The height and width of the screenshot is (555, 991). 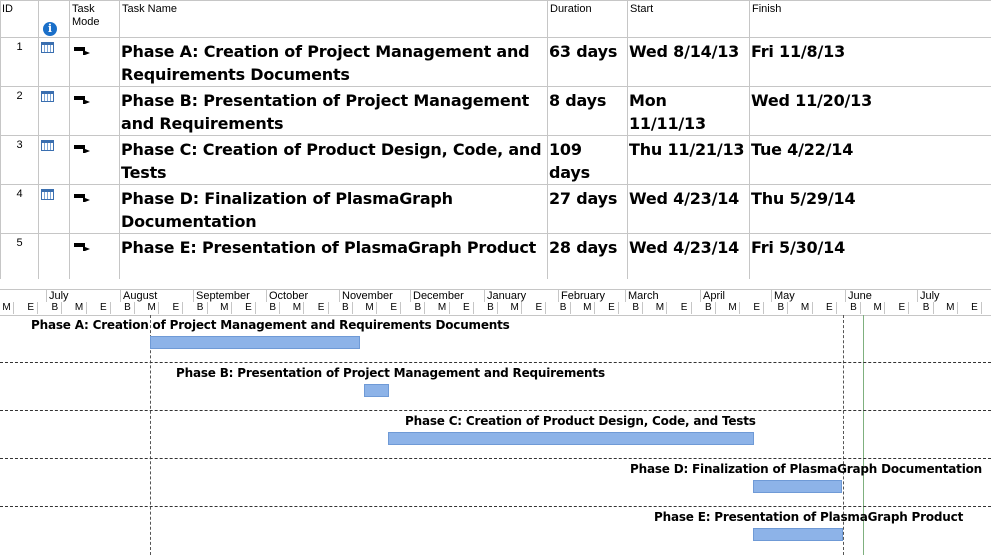 I want to click on finish-cell: Tue 4/22/14, so click(x=870, y=160).